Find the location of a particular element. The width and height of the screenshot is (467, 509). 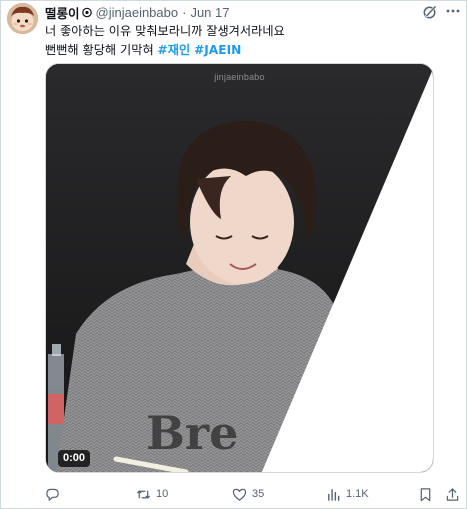

tweet-date: Jun 17 is located at coordinates (209, 12).